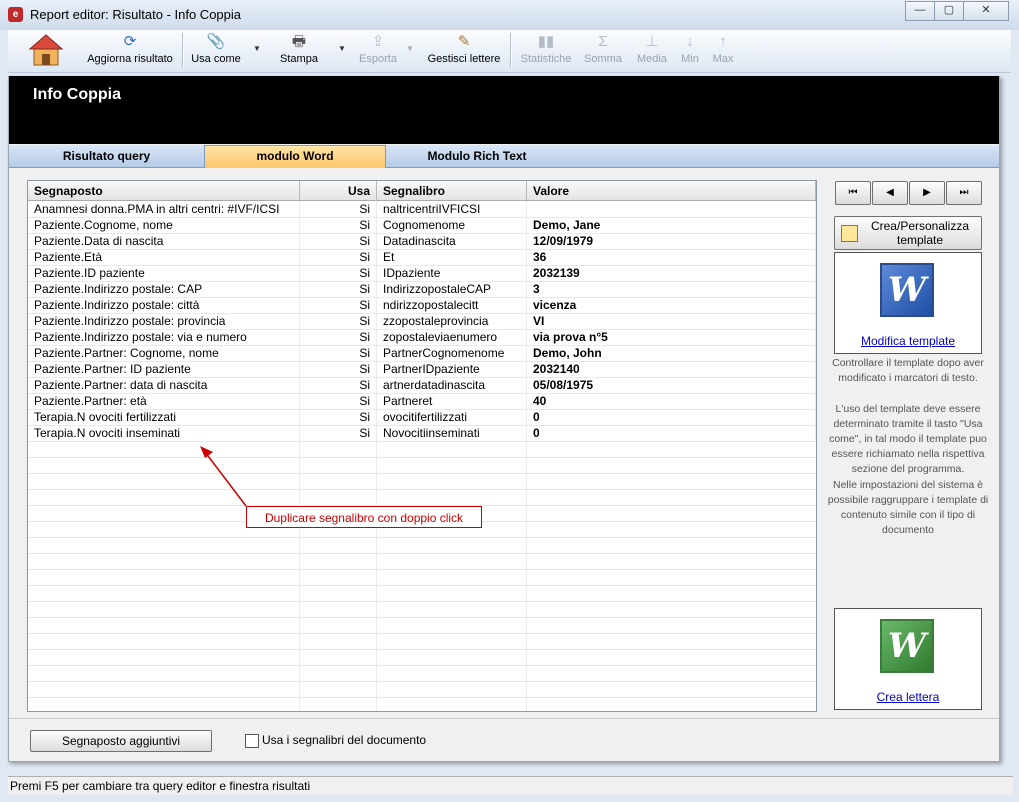 The height and width of the screenshot is (802, 1019). I want to click on table-row: Paziente.Partner: età Si Partneret 40, so click(422, 401).